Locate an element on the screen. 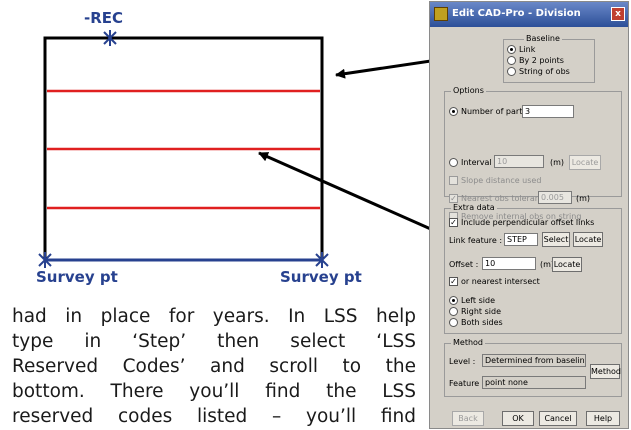  arrow-to-division is located at coordinates (350, 193).